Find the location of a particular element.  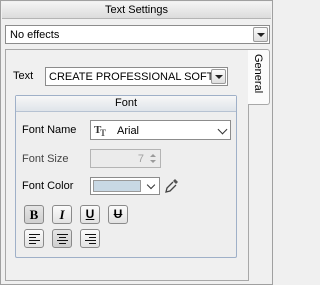

font-group-title: Font is located at coordinates (126, 104).